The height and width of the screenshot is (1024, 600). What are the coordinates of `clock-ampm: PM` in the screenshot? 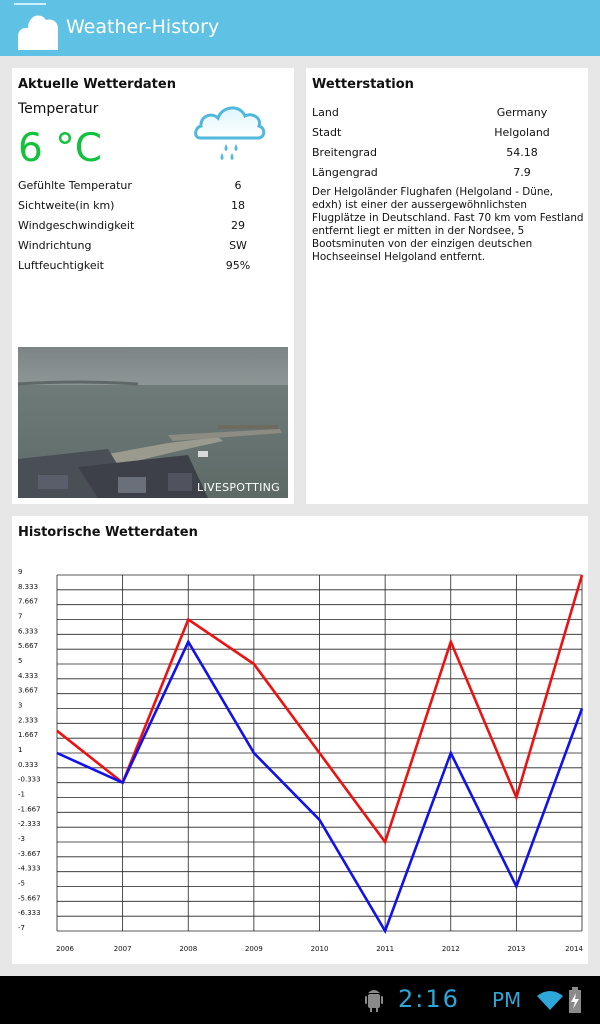 It's located at (507, 1000).